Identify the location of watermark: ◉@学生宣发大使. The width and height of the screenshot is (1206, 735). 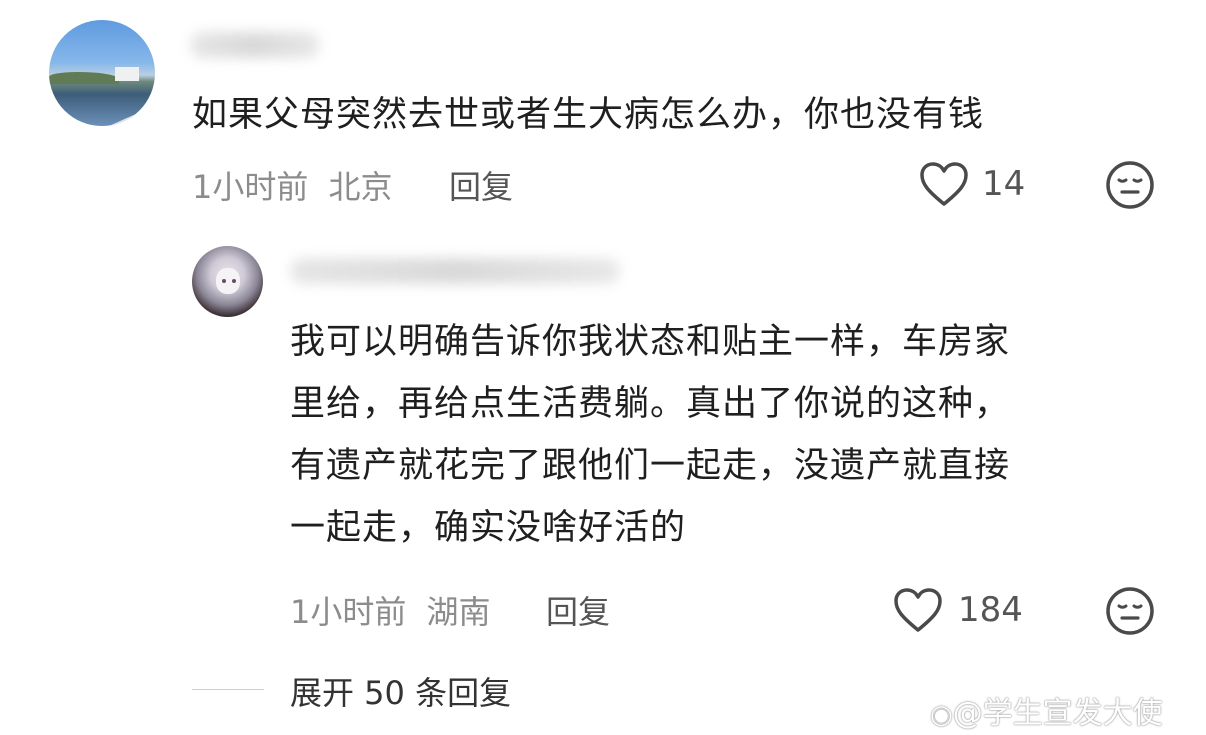
(1046, 710).